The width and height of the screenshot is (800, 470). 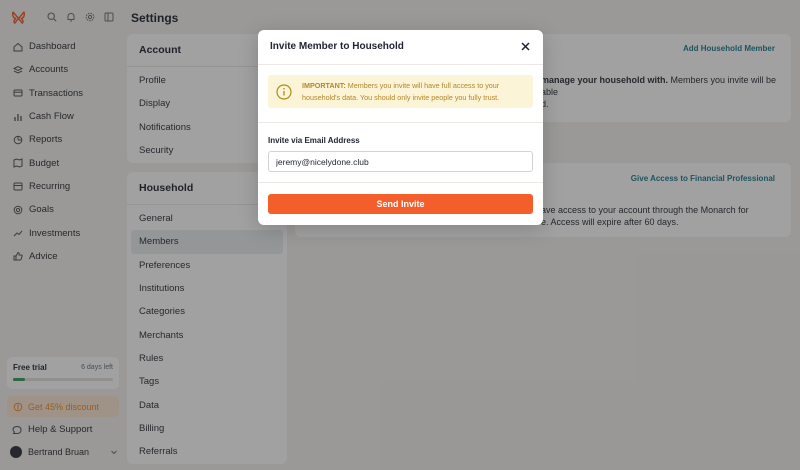 What do you see at coordinates (400, 182) in the screenshot?
I see `modal-footer-divider` at bounding box center [400, 182].